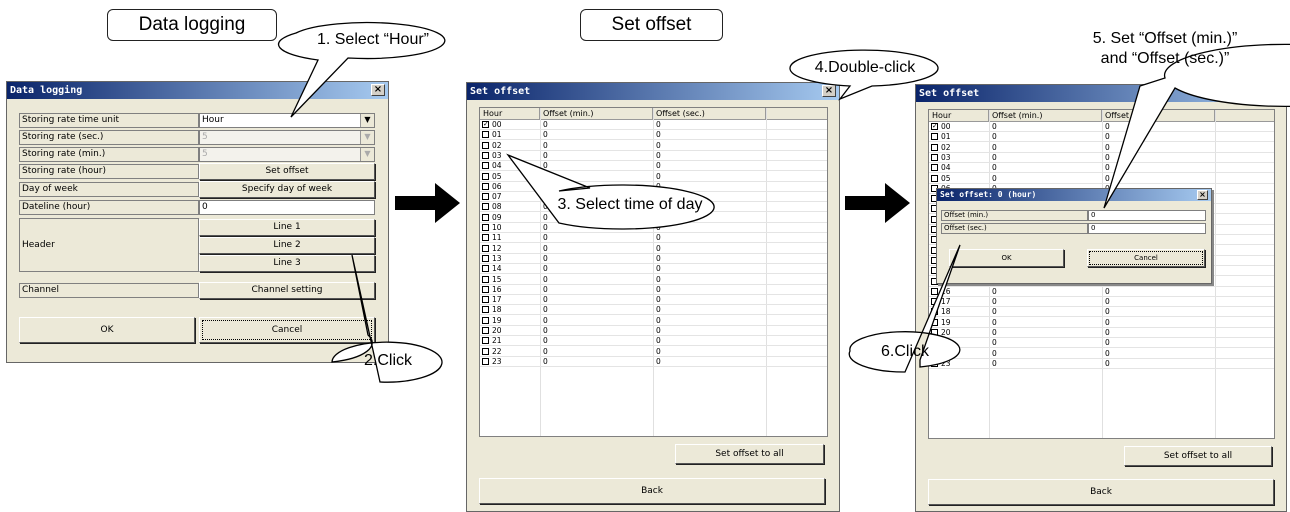  I want to click on offset-sec-input: 0, so click(1147, 228).